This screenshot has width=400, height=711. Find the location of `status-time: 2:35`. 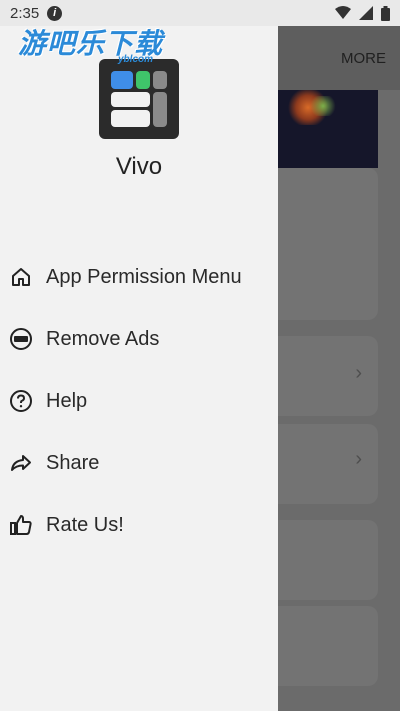

status-time: 2:35 is located at coordinates (25, 13).